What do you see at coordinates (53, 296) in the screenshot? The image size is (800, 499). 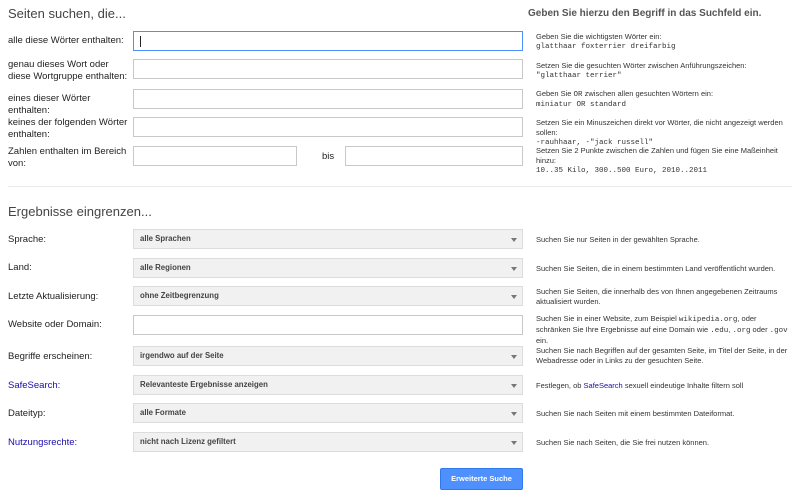 I see `label-last-update: Letzte Aktualisierung:` at bounding box center [53, 296].